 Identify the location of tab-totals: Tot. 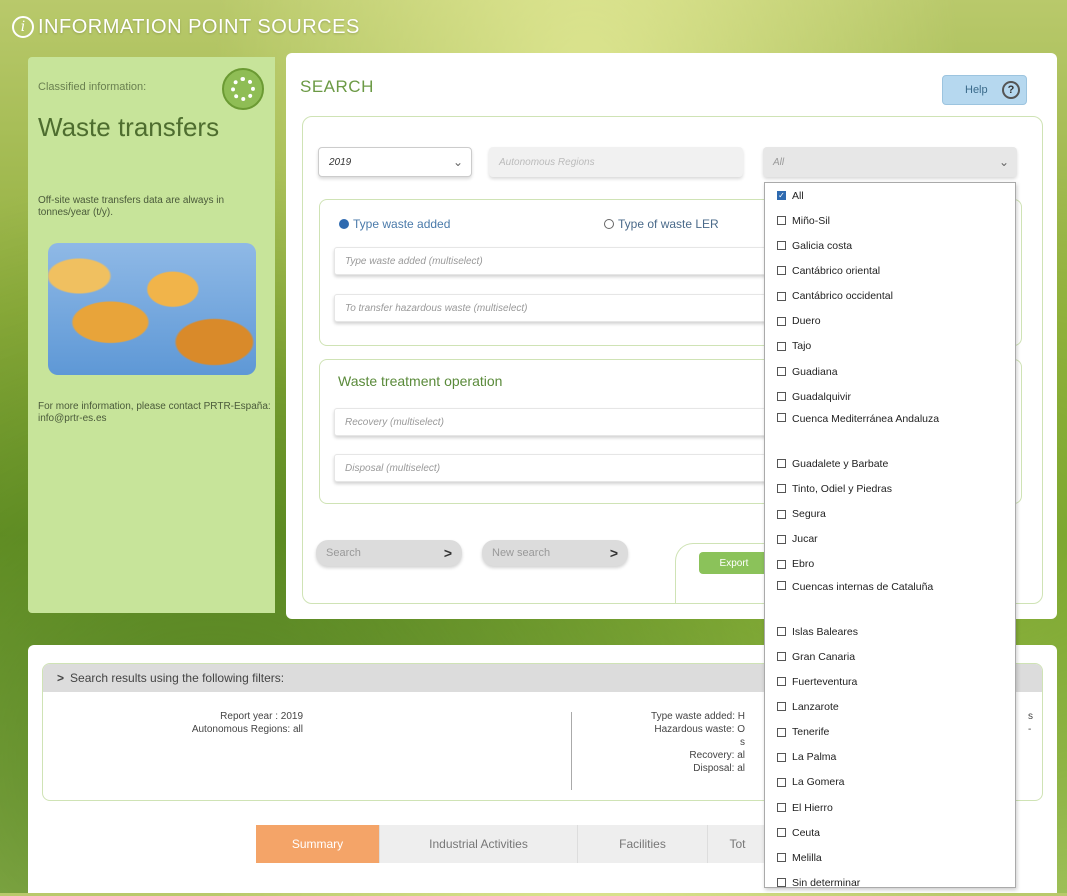
(738, 844).